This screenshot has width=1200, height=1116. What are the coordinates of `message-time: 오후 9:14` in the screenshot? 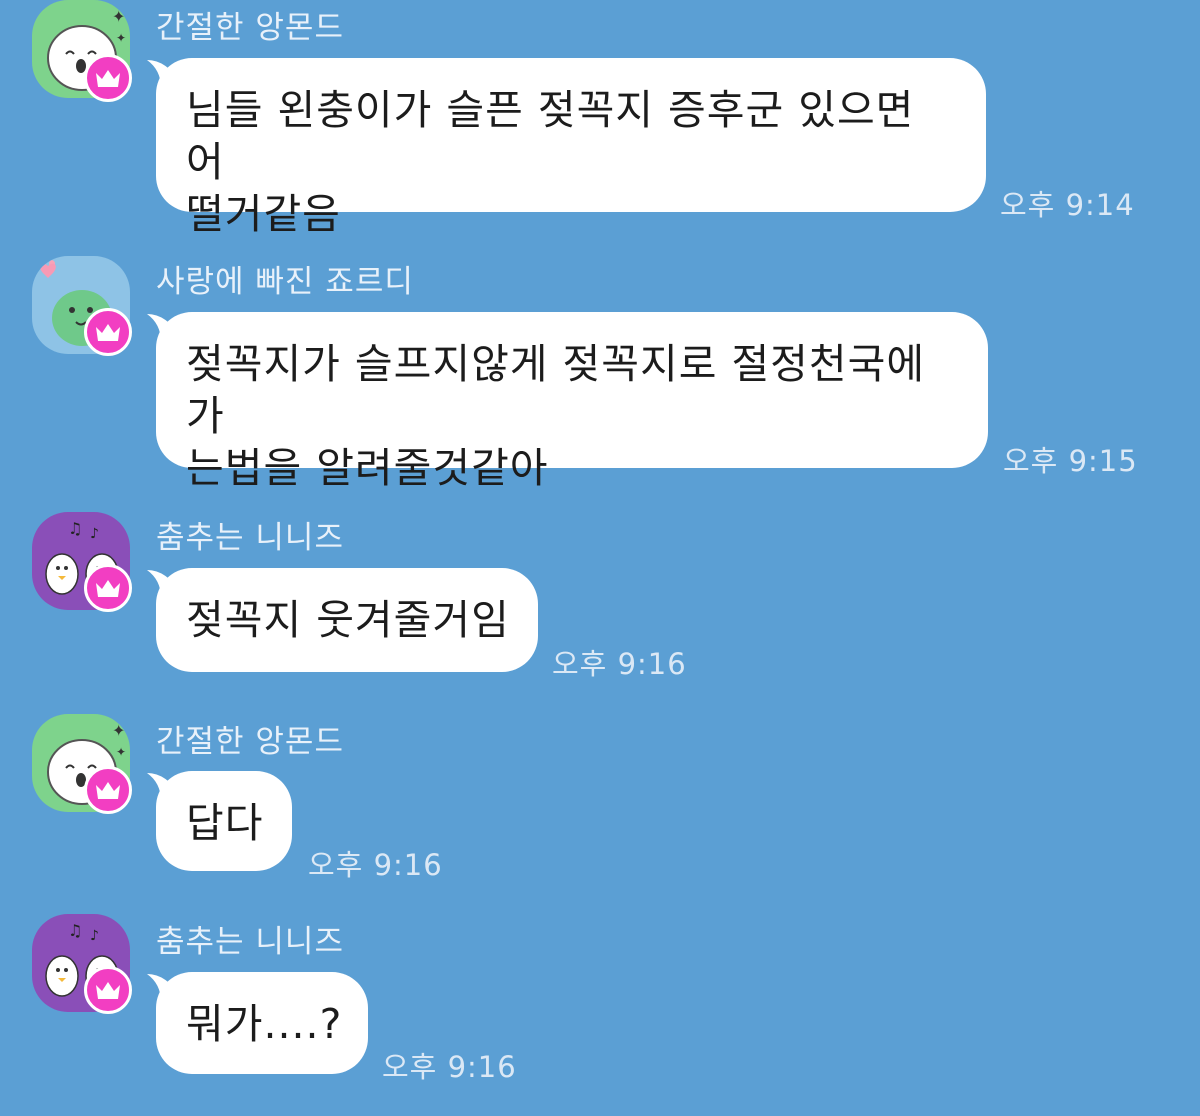 It's located at (1067, 205).